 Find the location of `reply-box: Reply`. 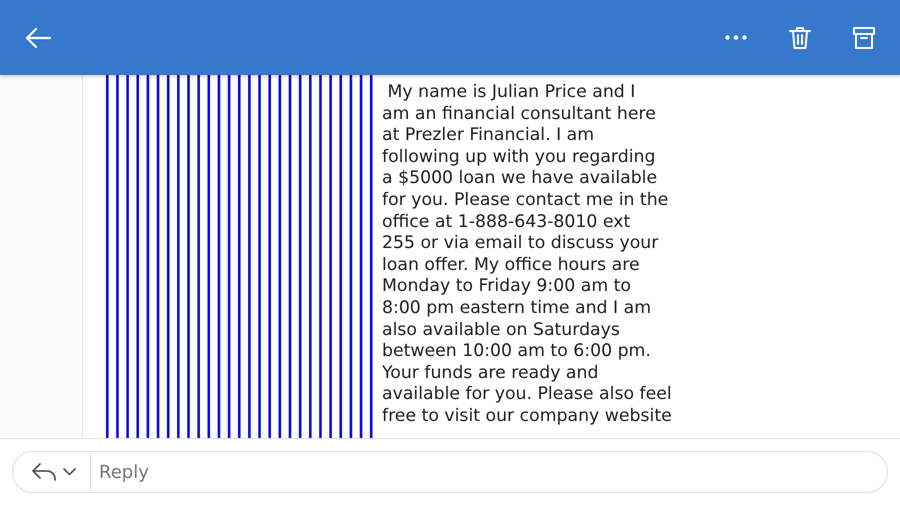

reply-box: Reply is located at coordinates (450, 472).